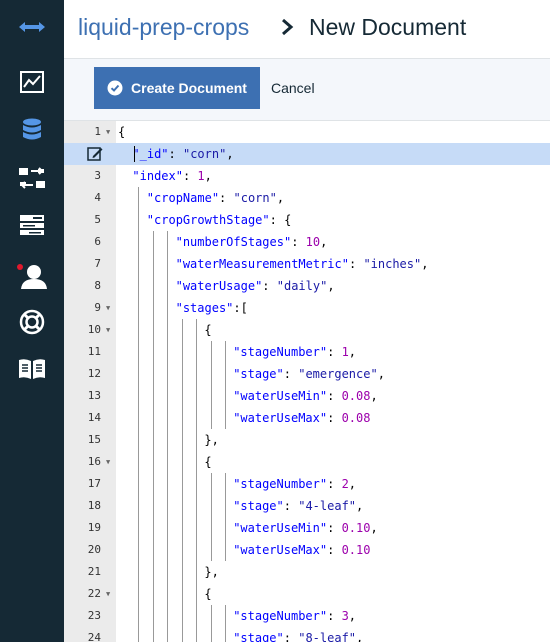 This screenshot has height=642, width=550. I want to click on cancel-button: Cancel, so click(293, 88).